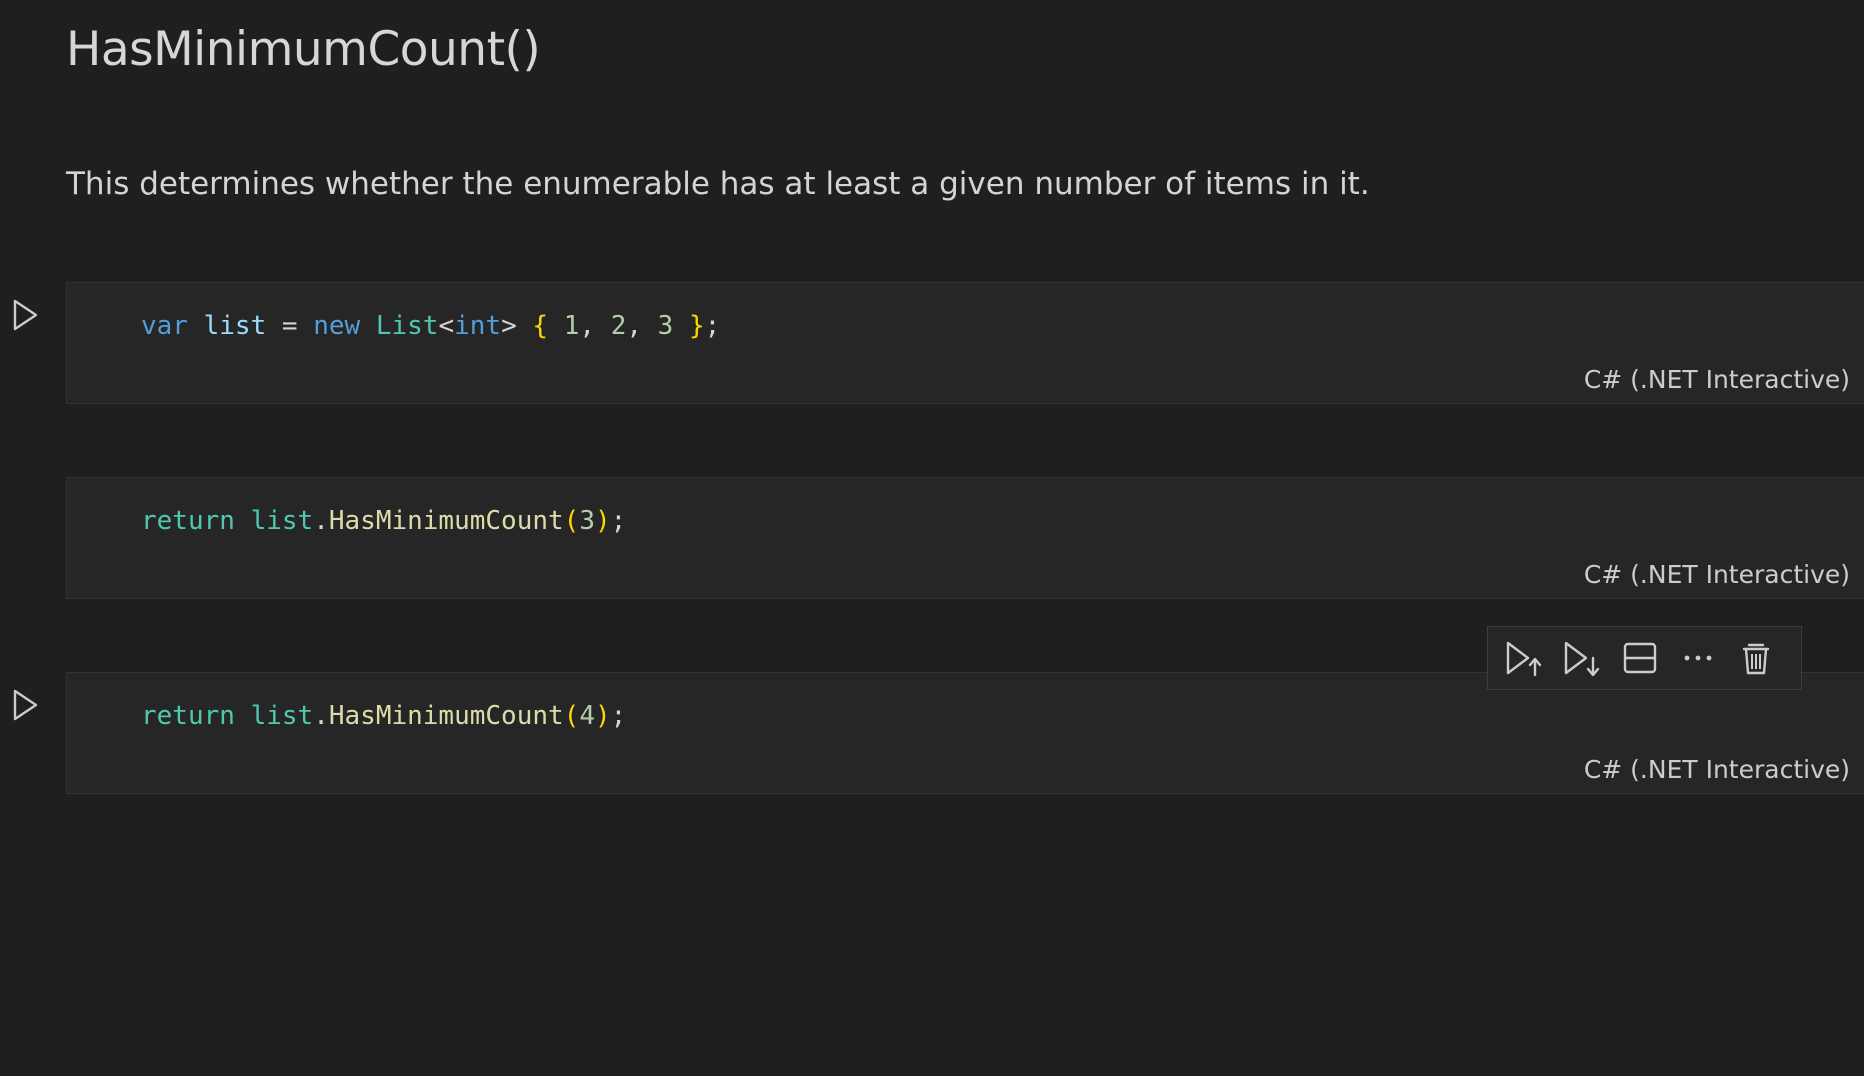 The image size is (1864, 1076). I want to click on execute-below-button, so click(1582, 658).